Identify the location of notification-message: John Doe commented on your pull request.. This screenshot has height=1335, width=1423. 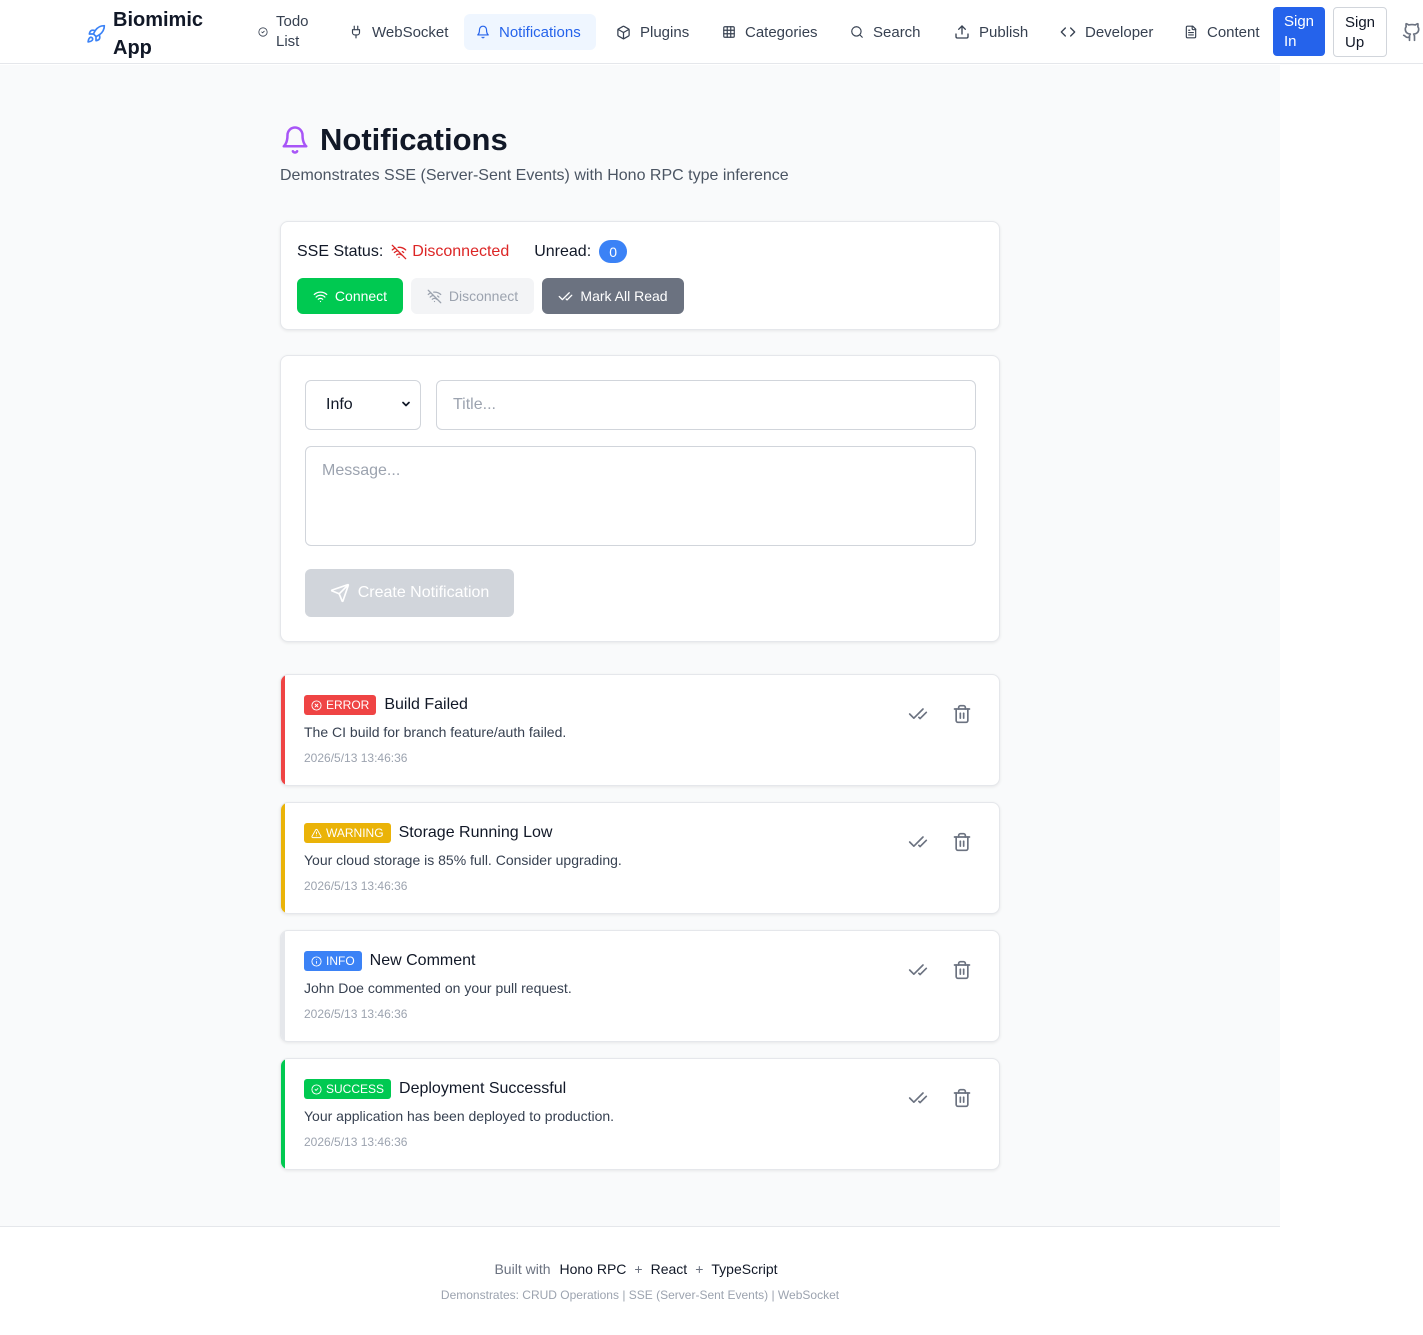
(438, 988).